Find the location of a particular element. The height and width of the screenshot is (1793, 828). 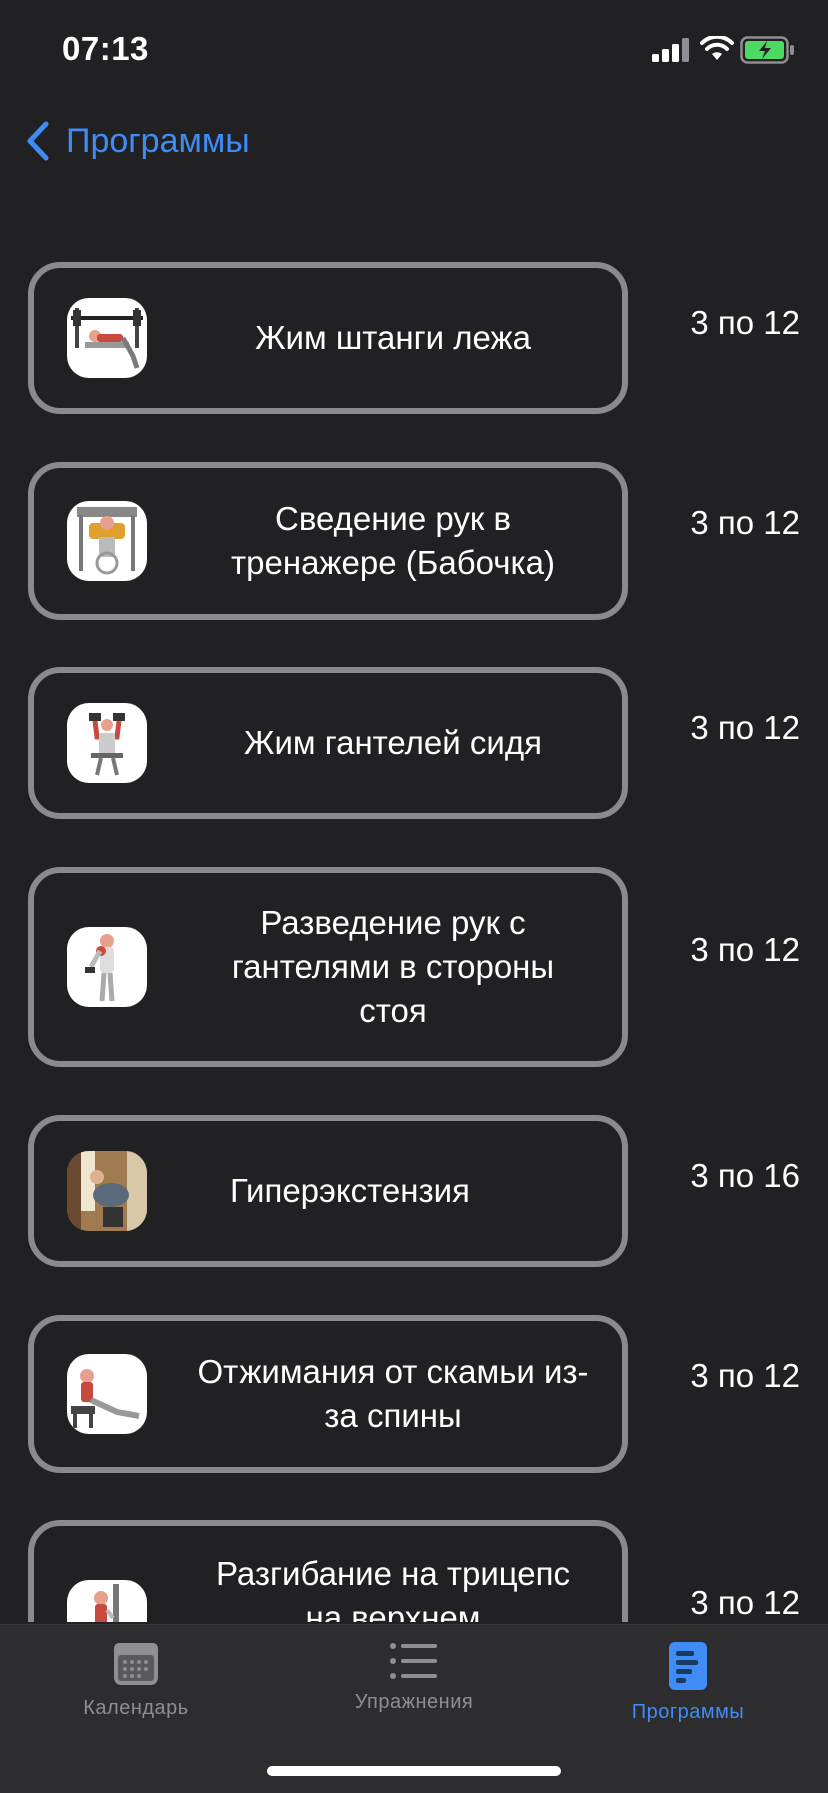

tab-exercises: Упражнения is located at coordinates (414, 1677).